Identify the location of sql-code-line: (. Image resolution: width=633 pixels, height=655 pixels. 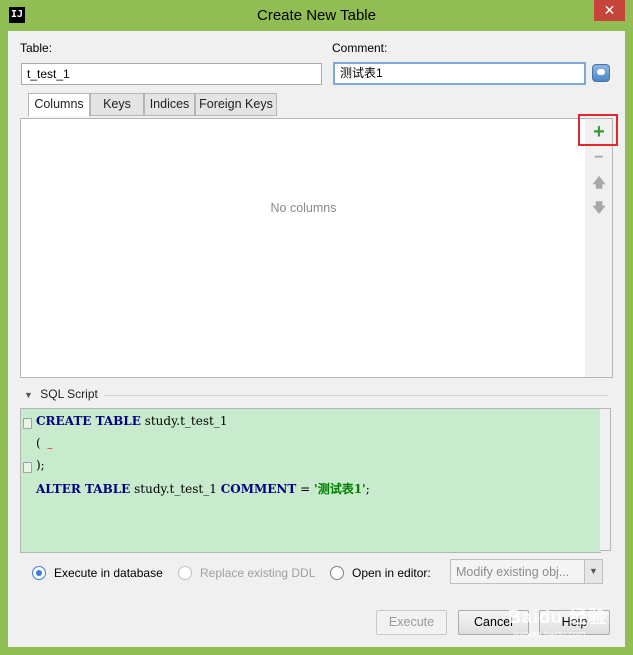
(38, 443).